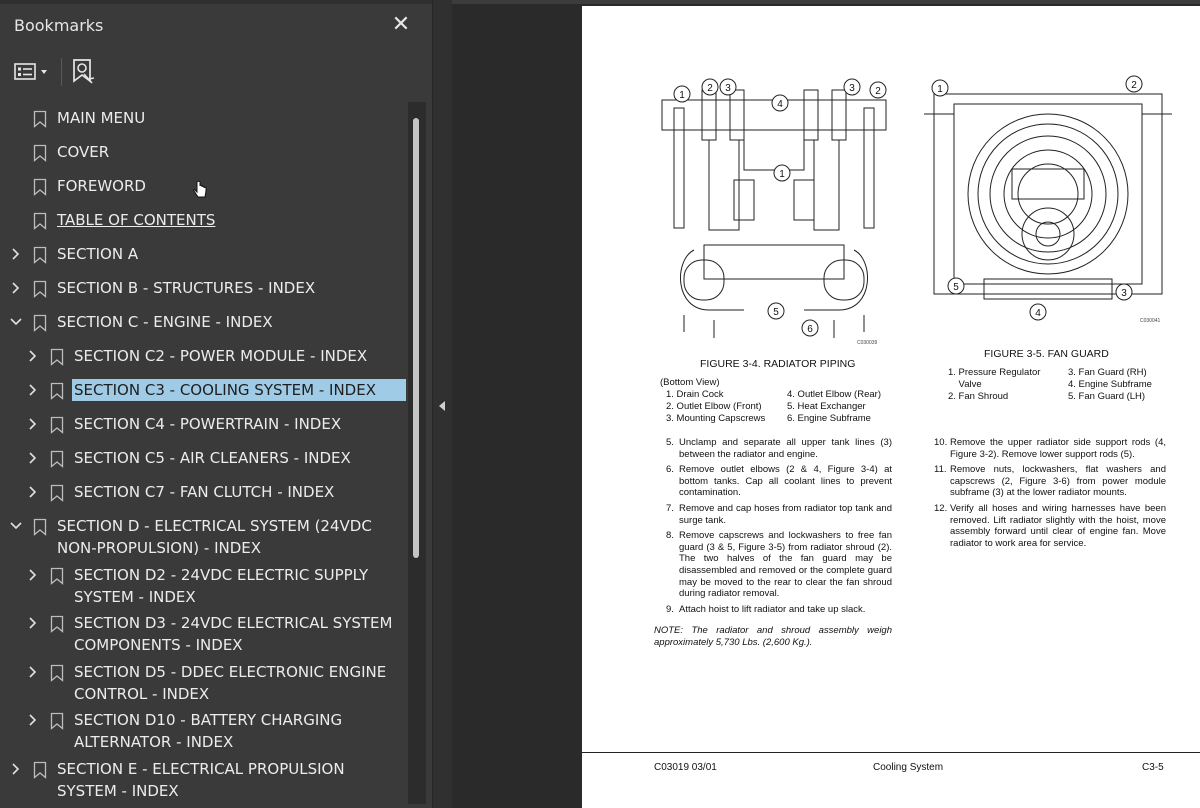 The height and width of the screenshot is (808, 1200). What do you see at coordinates (200, 189) in the screenshot?
I see `mouse-pointer-icon` at bounding box center [200, 189].